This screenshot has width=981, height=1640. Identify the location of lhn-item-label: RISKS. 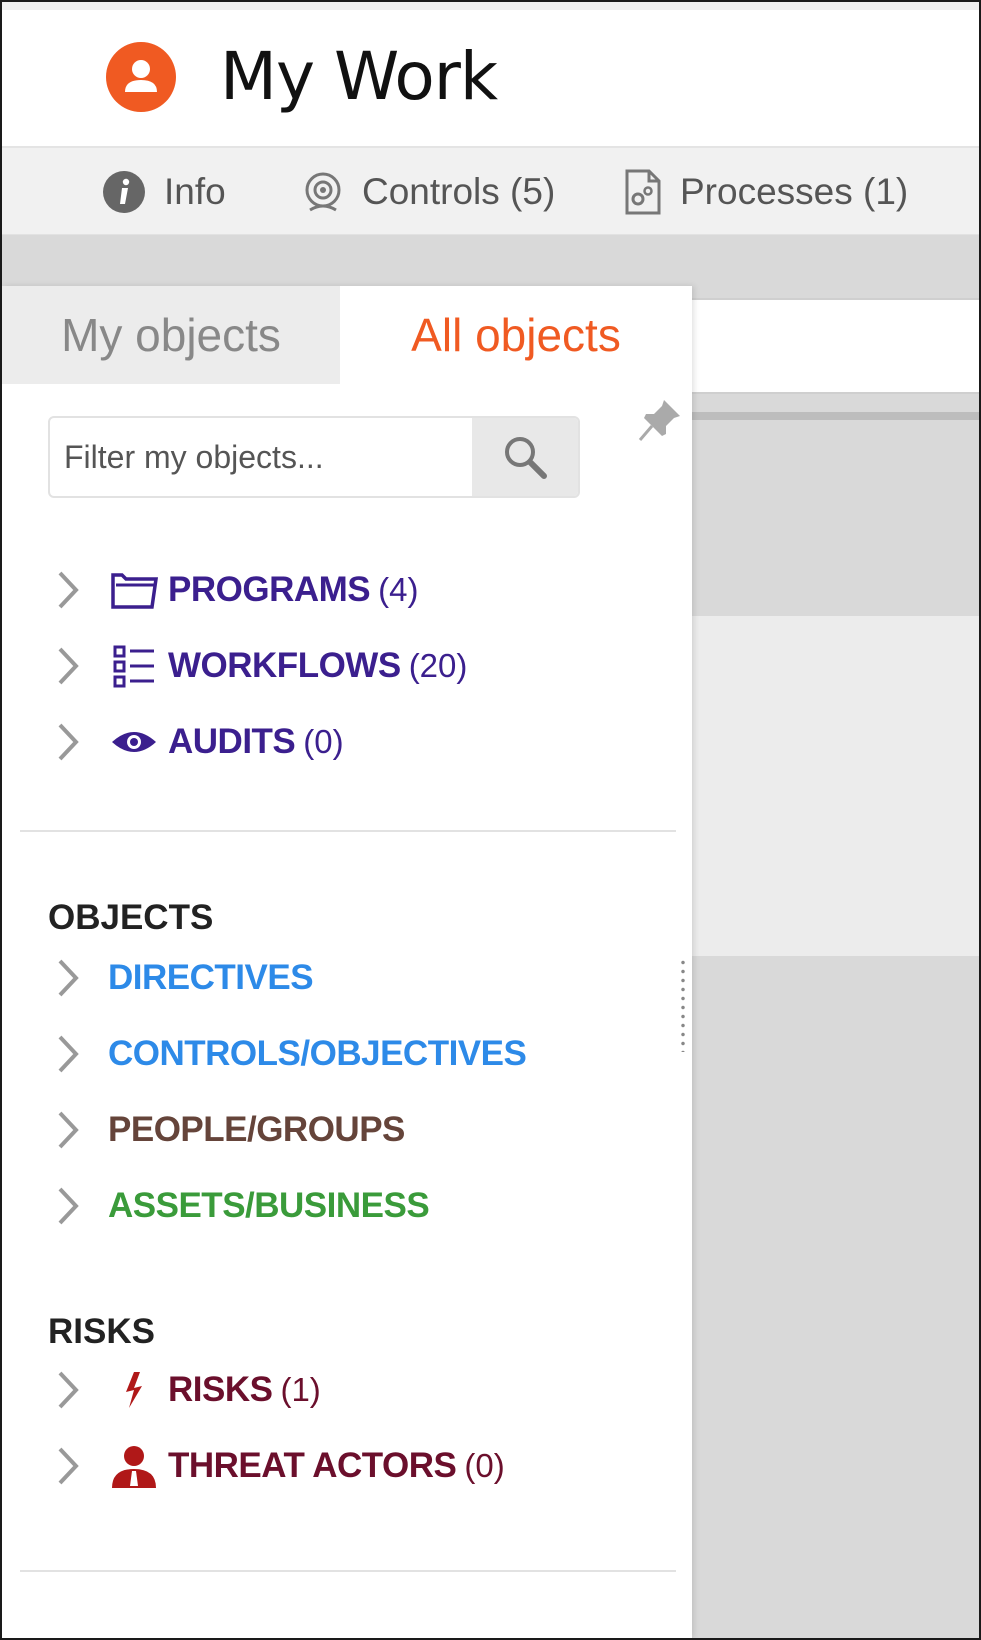
(220, 1389).